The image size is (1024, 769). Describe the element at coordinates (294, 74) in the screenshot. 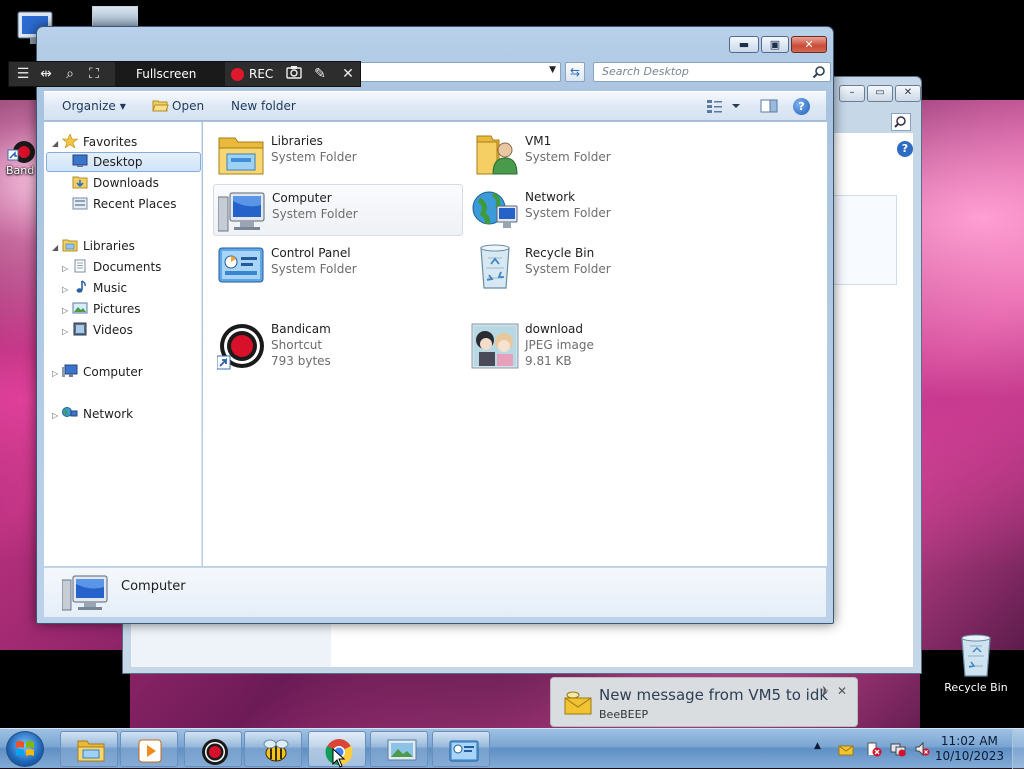

I see `camera-icon` at that location.